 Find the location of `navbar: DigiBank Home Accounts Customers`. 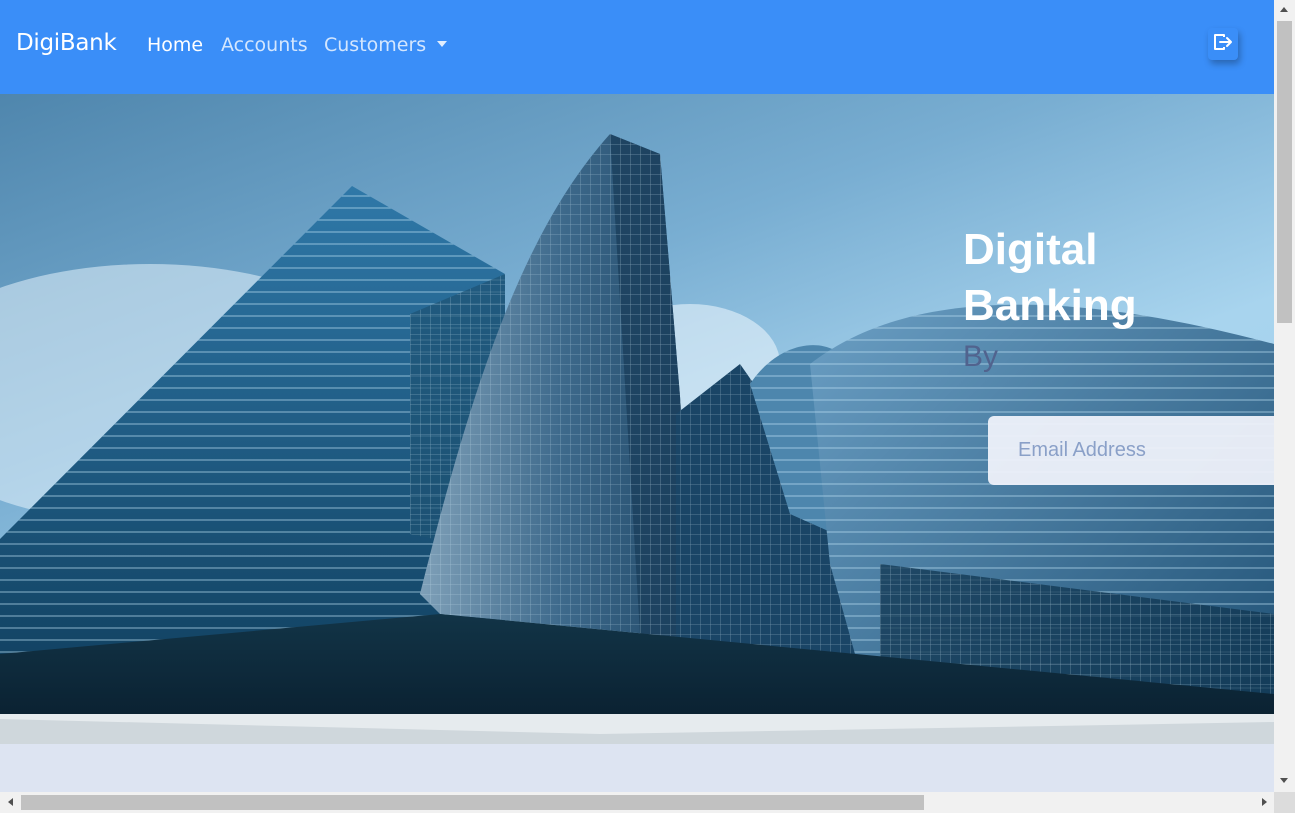

navbar: DigiBank Home Accounts Customers is located at coordinates (637, 47).